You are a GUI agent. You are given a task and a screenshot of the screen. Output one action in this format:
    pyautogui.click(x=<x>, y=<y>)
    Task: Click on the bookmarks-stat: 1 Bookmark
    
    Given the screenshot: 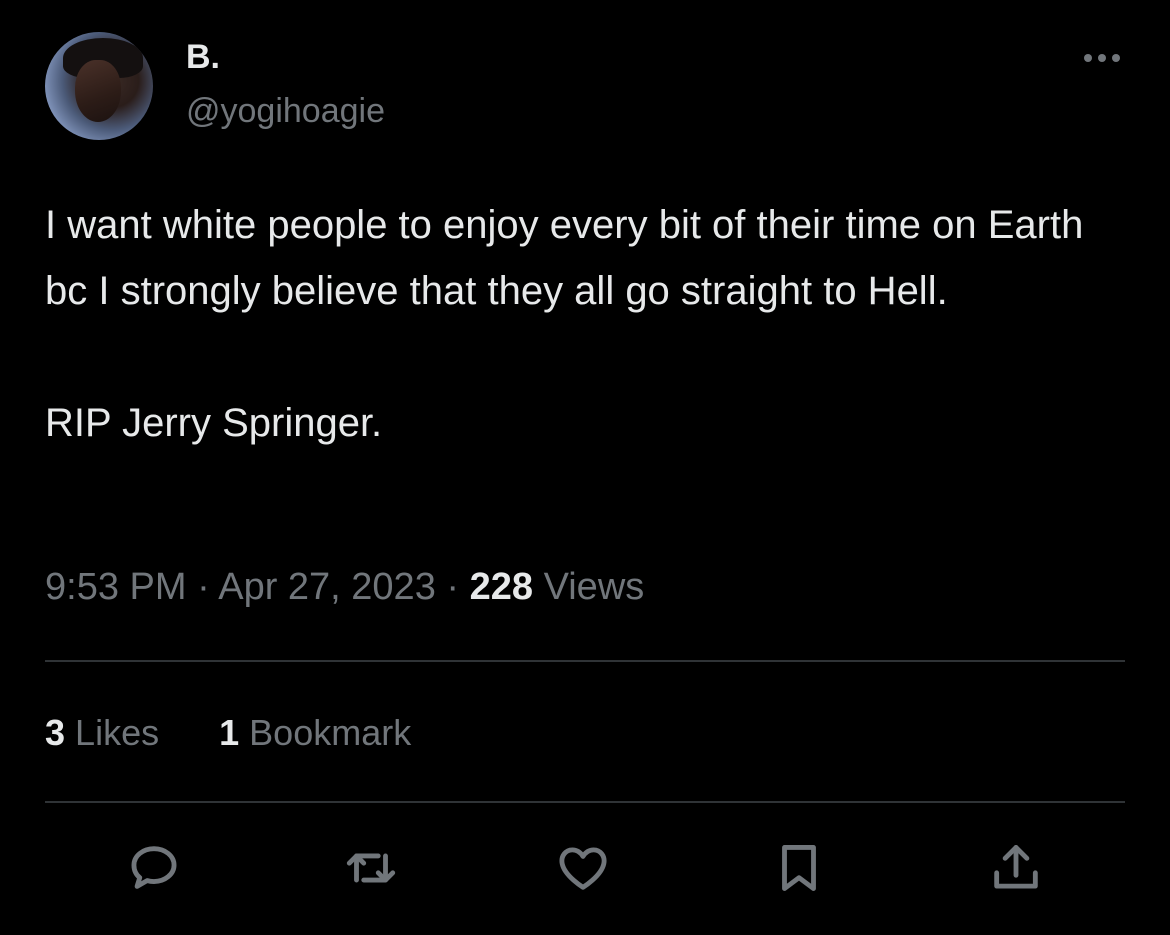 What is the action you would take?
    pyautogui.click(x=315, y=733)
    